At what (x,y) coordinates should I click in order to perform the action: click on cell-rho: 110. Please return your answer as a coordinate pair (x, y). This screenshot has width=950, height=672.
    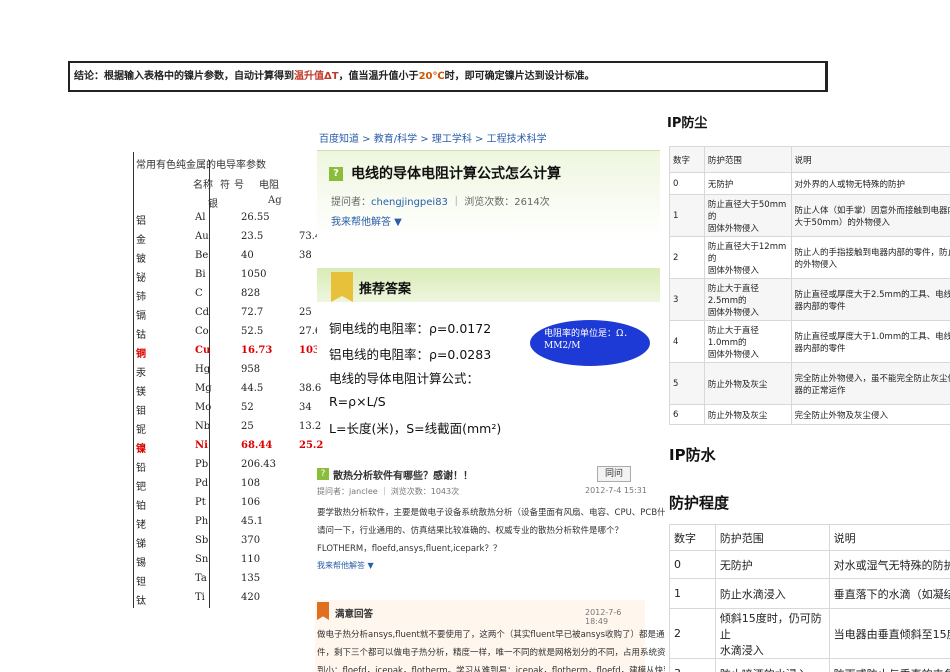
    Looking at the image, I should click on (251, 559).